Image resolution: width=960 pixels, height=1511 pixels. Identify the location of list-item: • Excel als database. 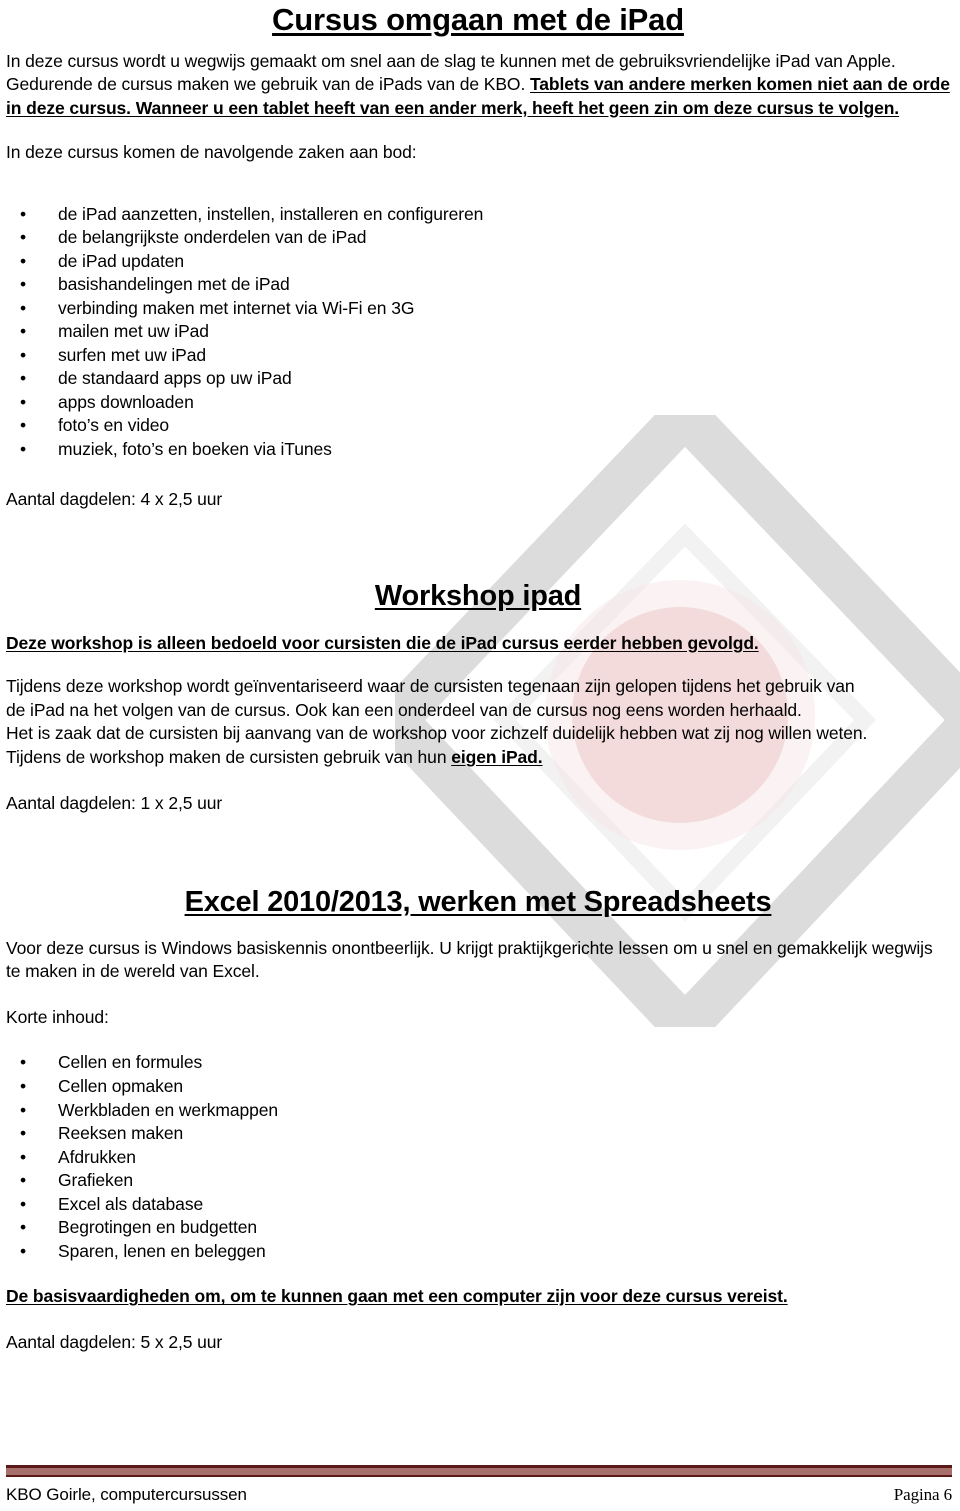
(478, 1205).